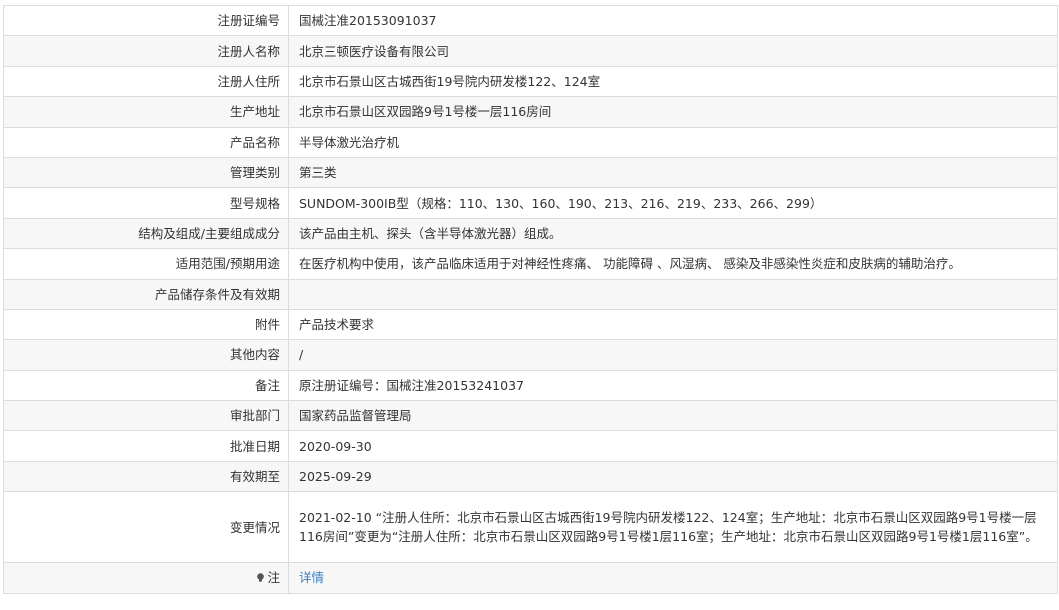 The height and width of the screenshot is (610, 1059). What do you see at coordinates (673, 294) in the screenshot?
I see `row-value-storage-conditions` at bounding box center [673, 294].